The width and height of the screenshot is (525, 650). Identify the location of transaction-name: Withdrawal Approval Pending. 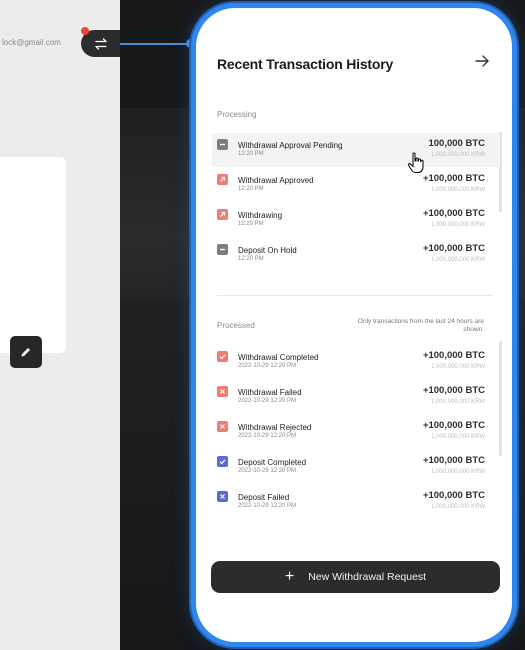
(290, 145).